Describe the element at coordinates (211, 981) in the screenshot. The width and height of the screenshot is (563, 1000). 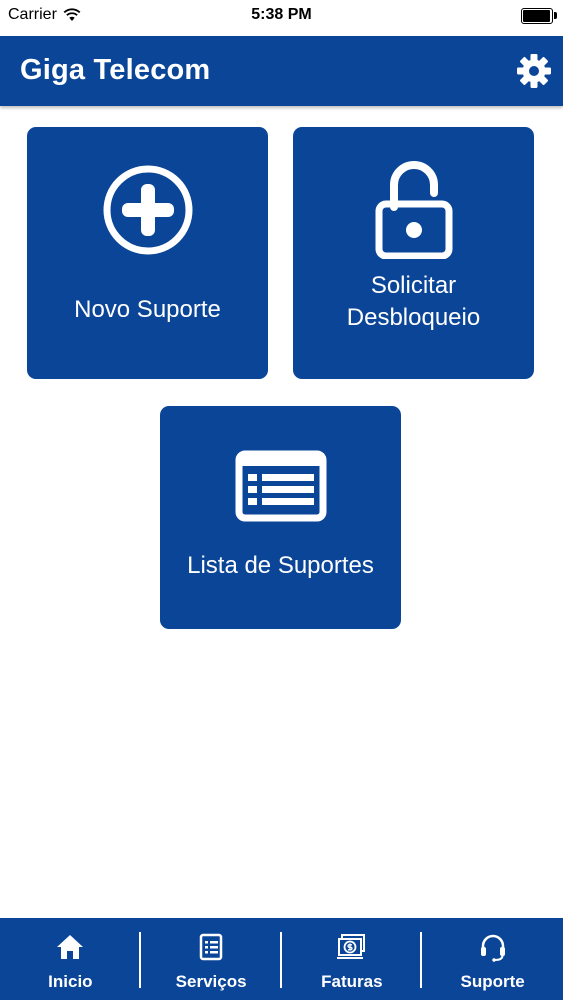
I see `tab-label: Serviços` at that location.